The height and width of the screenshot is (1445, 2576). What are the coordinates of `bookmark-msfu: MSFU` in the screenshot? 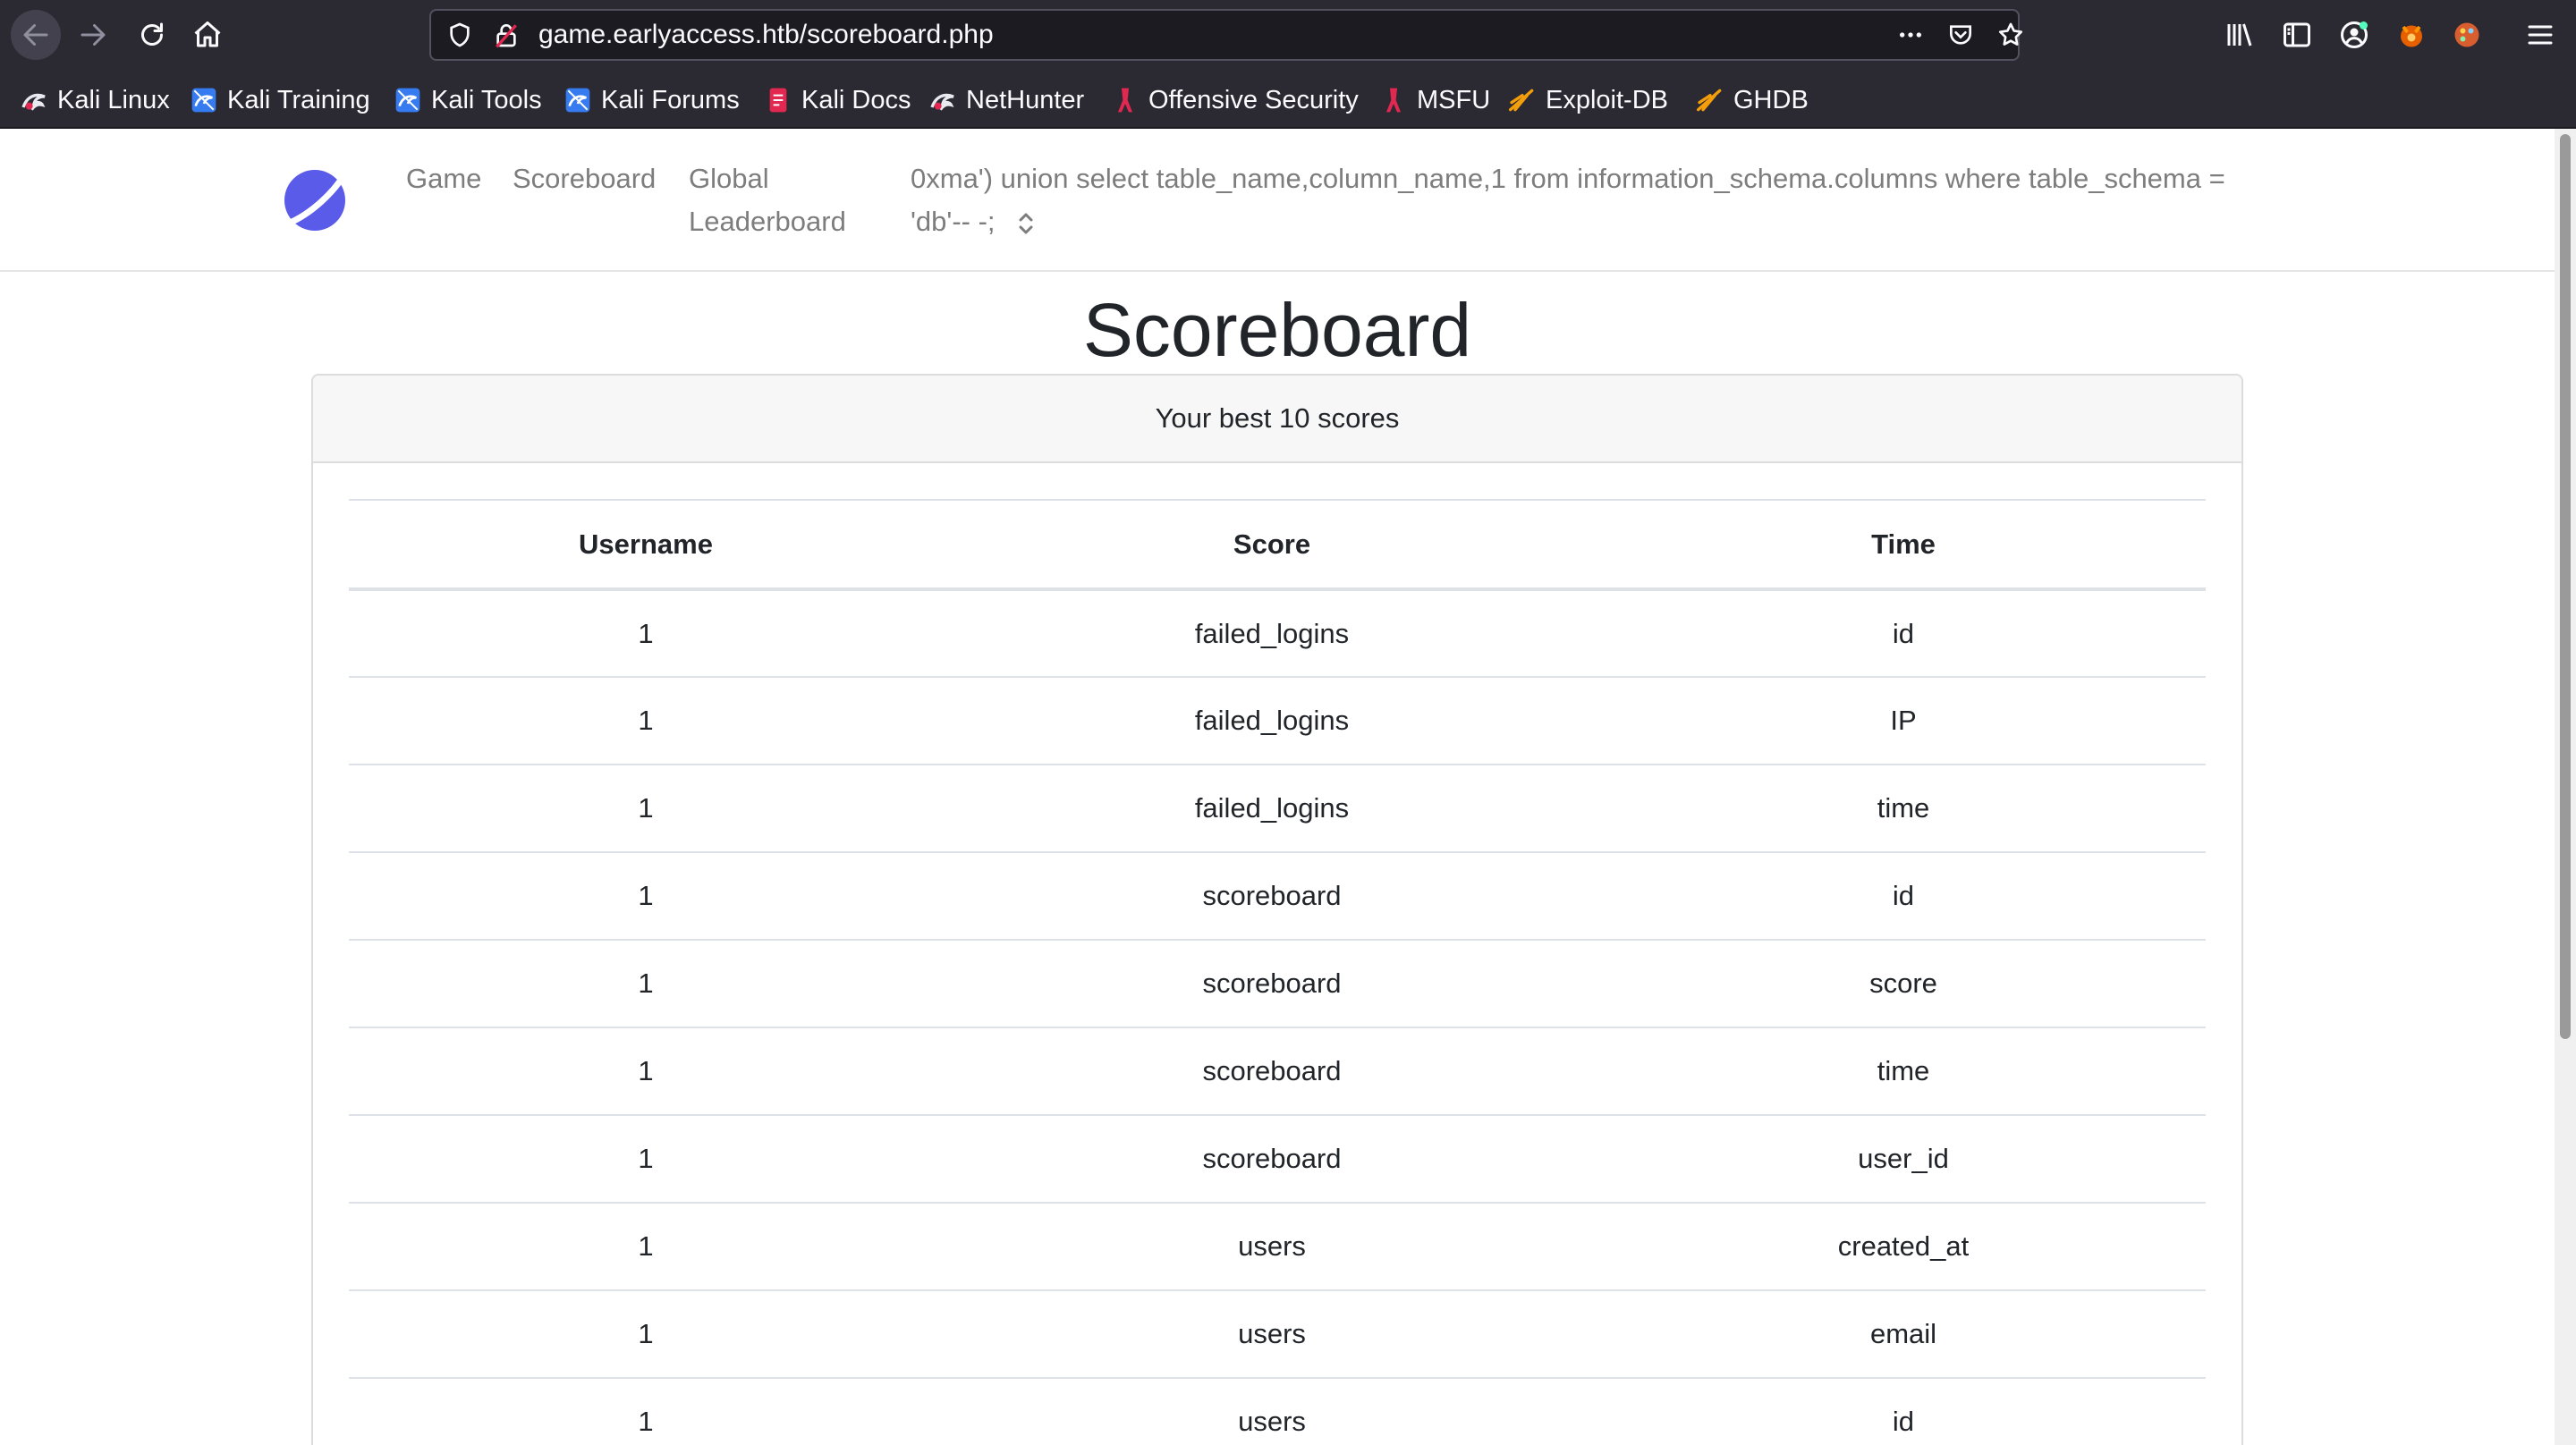 It's located at (1434, 100).